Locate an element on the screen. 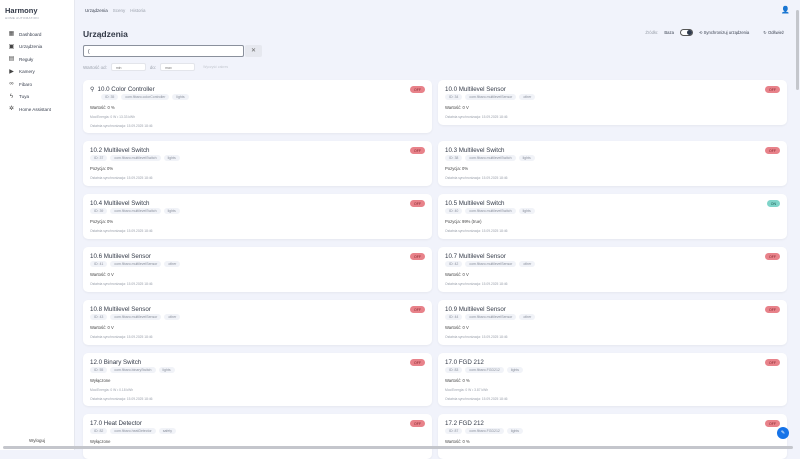 The width and height of the screenshot is (800, 459). device-id: ID: 87 is located at coordinates (454, 431).